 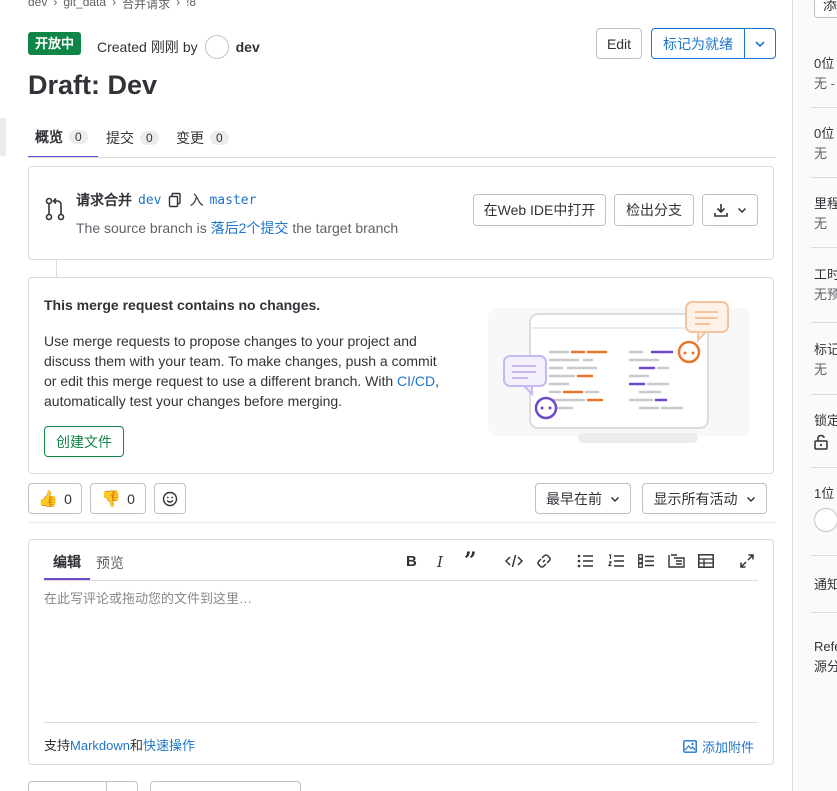 I want to click on tab-preview: 预览, so click(x=110, y=563).